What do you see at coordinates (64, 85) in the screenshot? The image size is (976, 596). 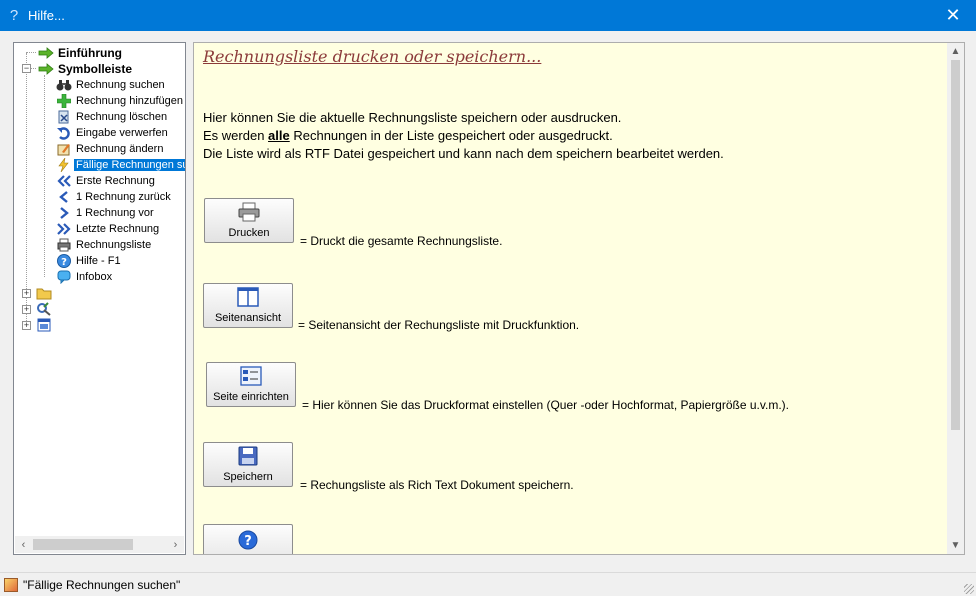 I see `binoculars-icon` at bounding box center [64, 85].